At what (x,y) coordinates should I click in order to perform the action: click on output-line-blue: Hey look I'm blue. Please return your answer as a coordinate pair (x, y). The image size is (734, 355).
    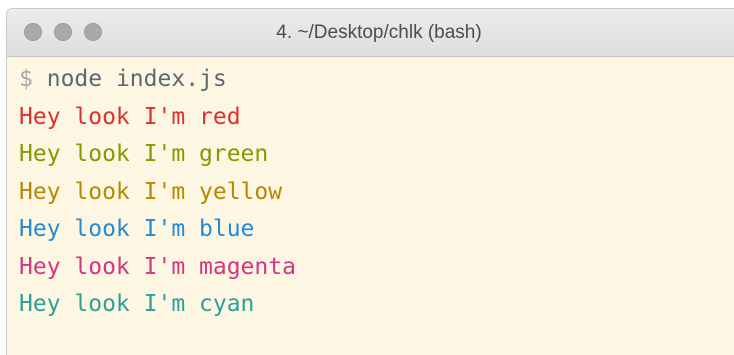
    Looking at the image, I should click on (137, 229).